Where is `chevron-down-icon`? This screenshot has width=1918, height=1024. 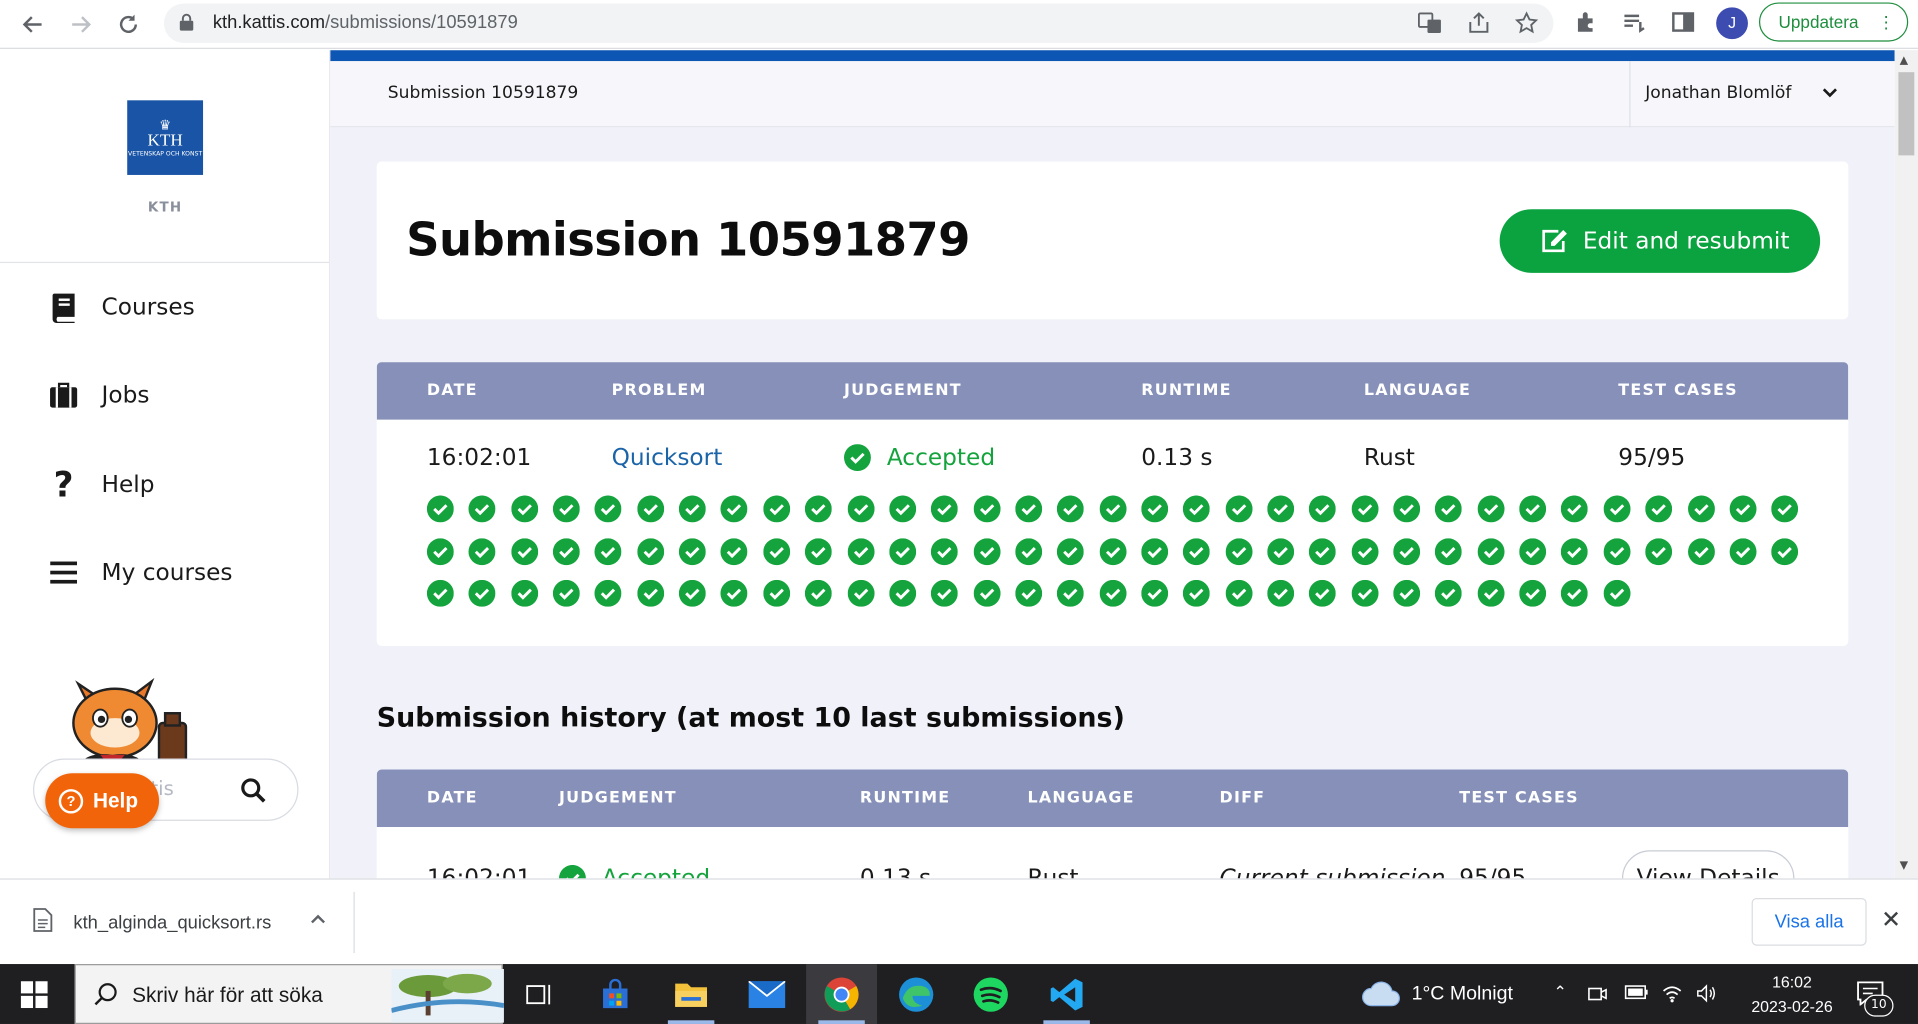
chevron-down-icon is located at coordinates (1830, 95).